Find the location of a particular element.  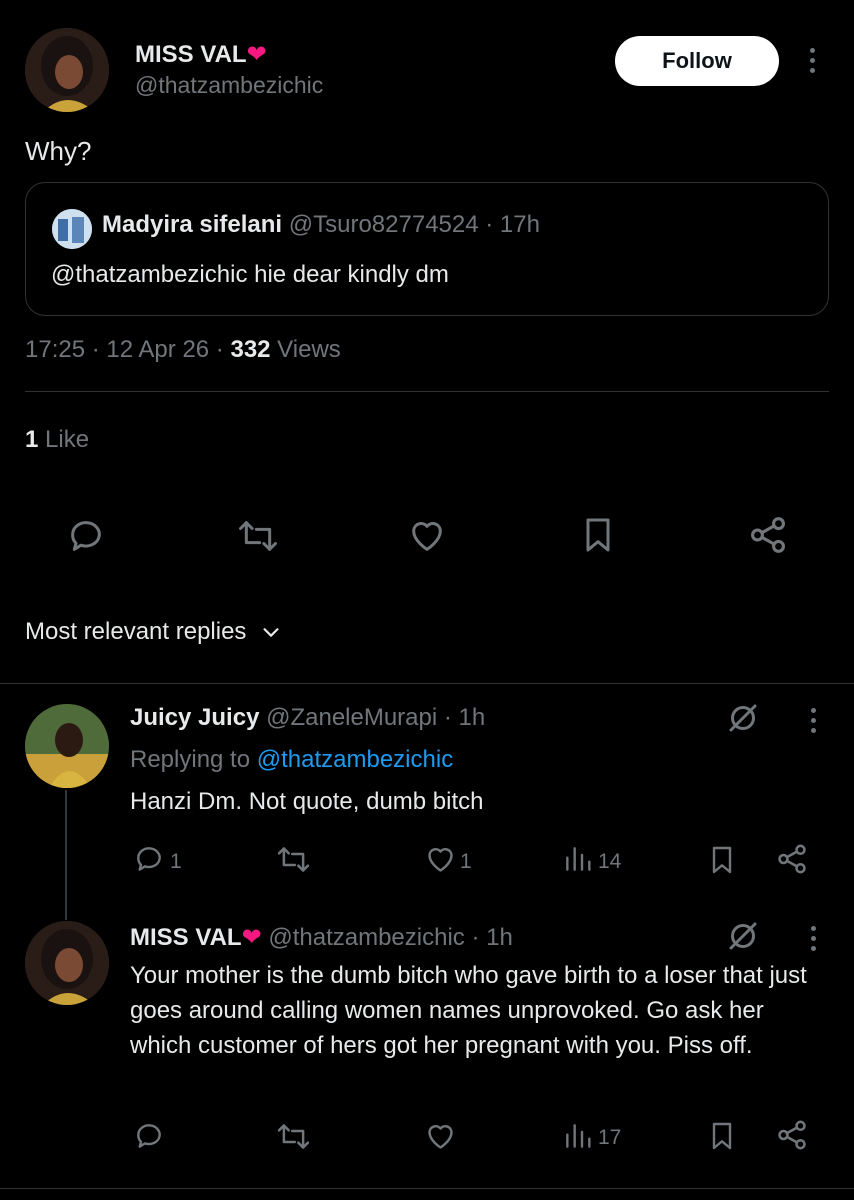

author-handle: @thatzambezichic is located at coordinates (229, 85).